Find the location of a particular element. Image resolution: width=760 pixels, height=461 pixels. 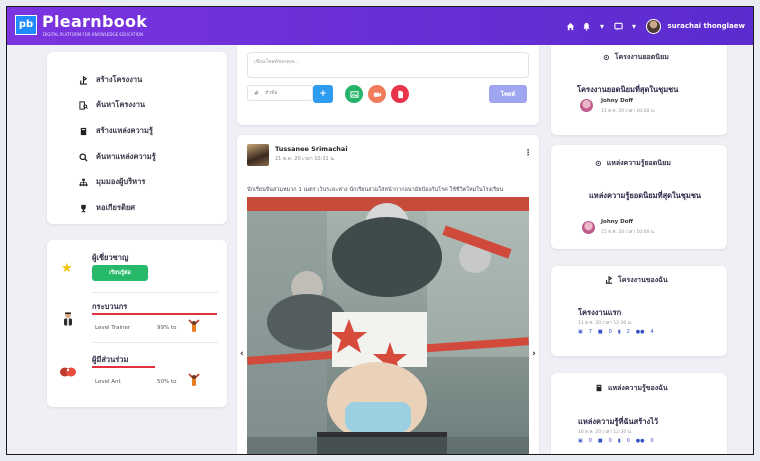

project-stats: ▣ 7 ■ 0 ▮ 2 ●● 4 is located at coordinates (616, 332).